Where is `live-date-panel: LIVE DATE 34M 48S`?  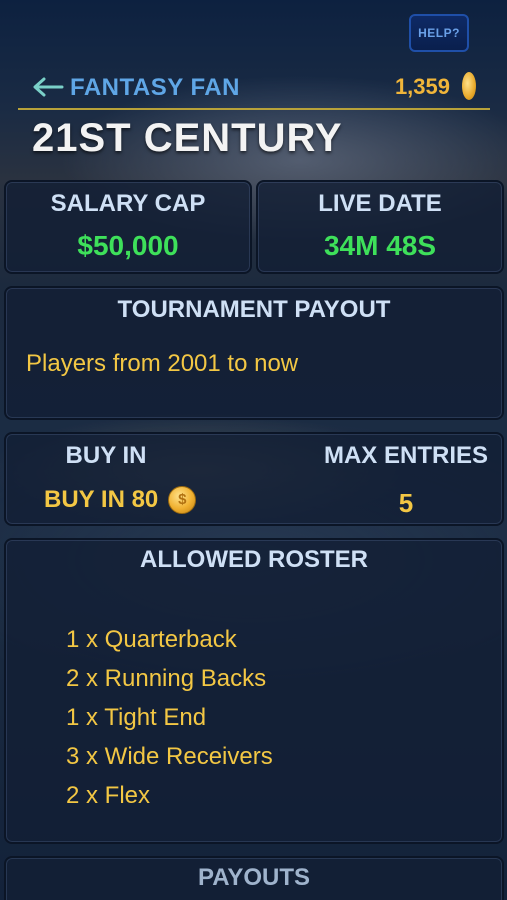
live-date-panel: LIVE DATE 34M 48S is located at coordinates (380, 227).